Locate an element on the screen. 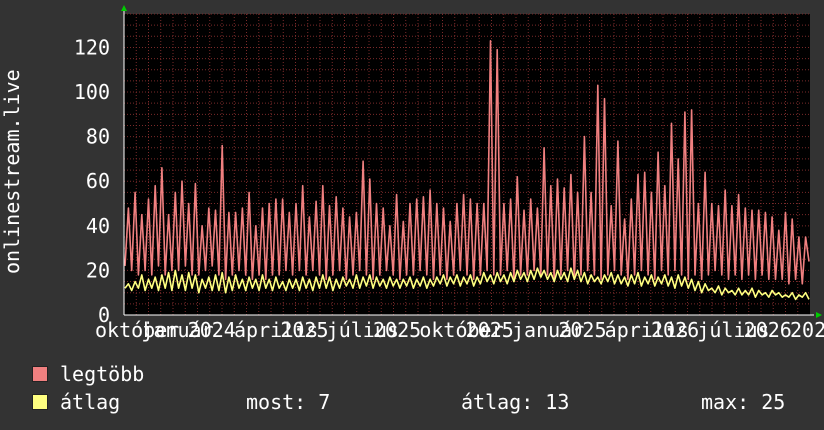  y-axis-label: onlinestream.live is located at coordinates (12, 171).